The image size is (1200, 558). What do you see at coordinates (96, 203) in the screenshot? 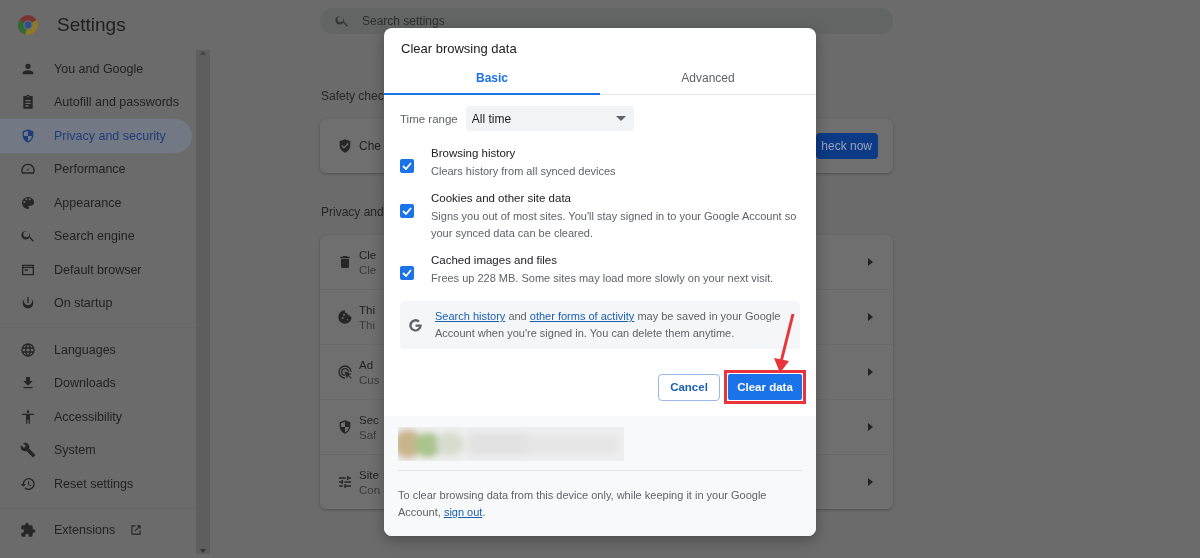
I see `sidebar-item: Appearance` at bounding box center [96, 203].